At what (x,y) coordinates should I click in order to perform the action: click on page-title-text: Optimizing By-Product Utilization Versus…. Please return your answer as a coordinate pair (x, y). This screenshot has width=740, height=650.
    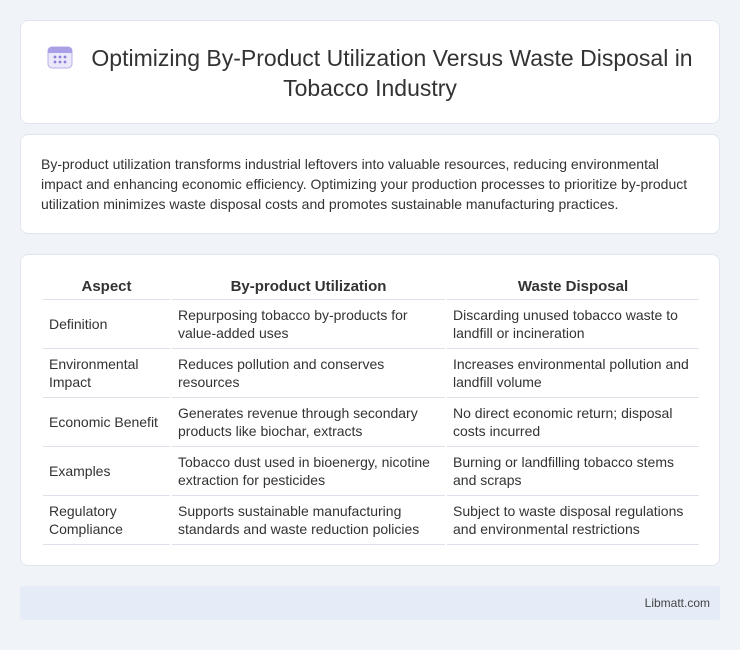
    Looking at the image, I should click on (392, 73).